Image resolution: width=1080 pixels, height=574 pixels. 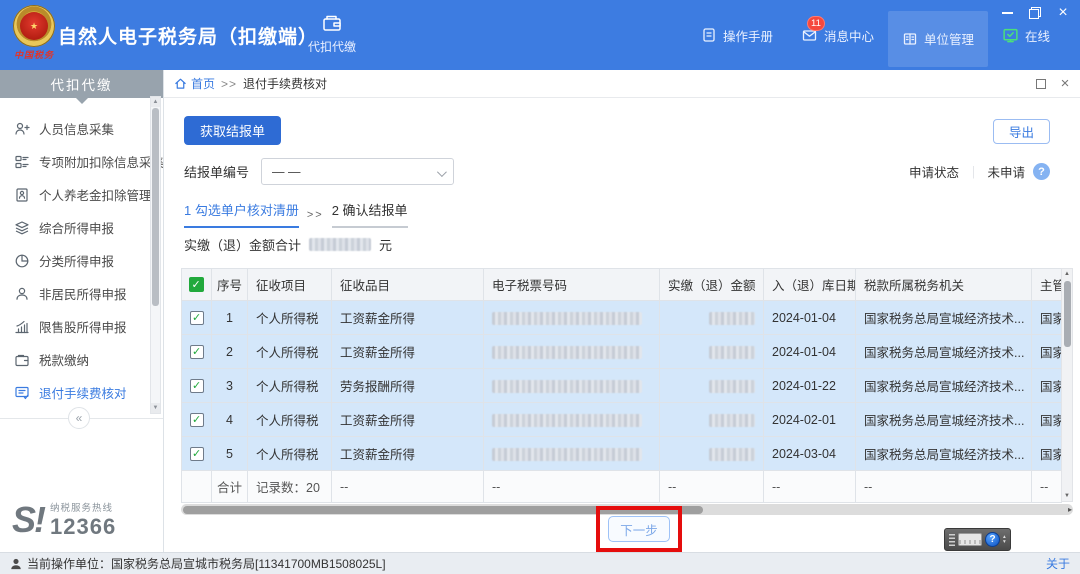 What do you see at coordinates (81, 260) in the screenshot?
I see `sidebar-item-classified-income: 分类所得申报` at bounding box center [81, 260].